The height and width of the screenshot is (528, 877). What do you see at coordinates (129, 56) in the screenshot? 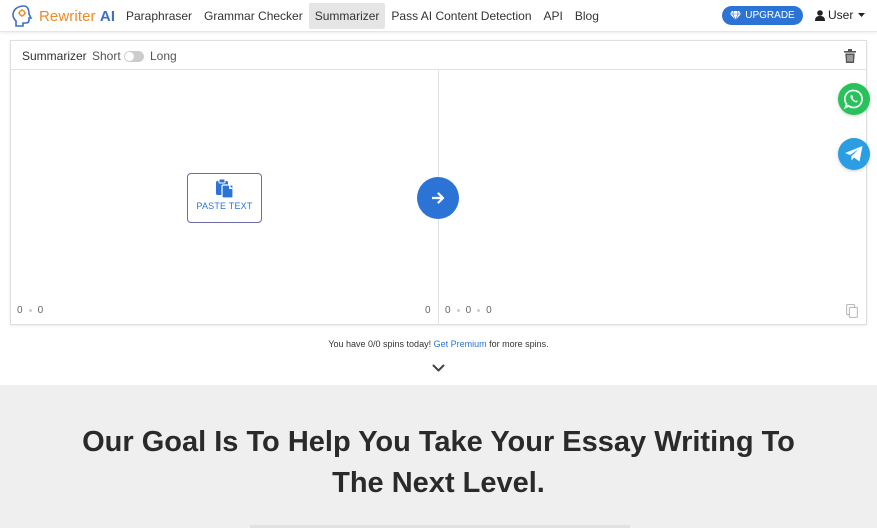
I see `toggle-knob` at bounding box center [129, 56].